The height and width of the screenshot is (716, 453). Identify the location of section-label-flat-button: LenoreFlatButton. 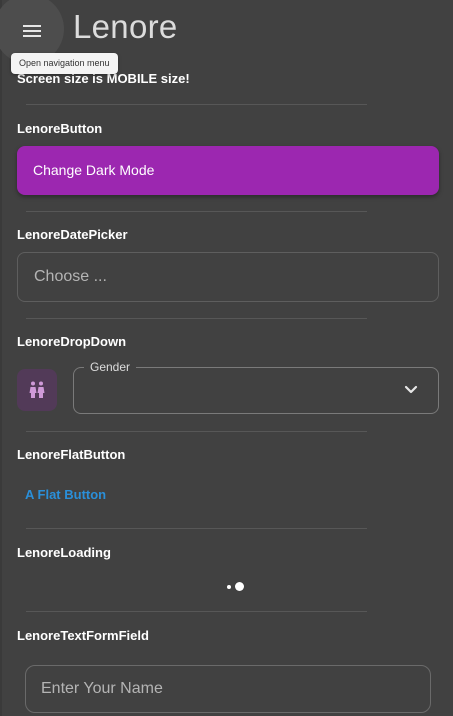
(71, 454).